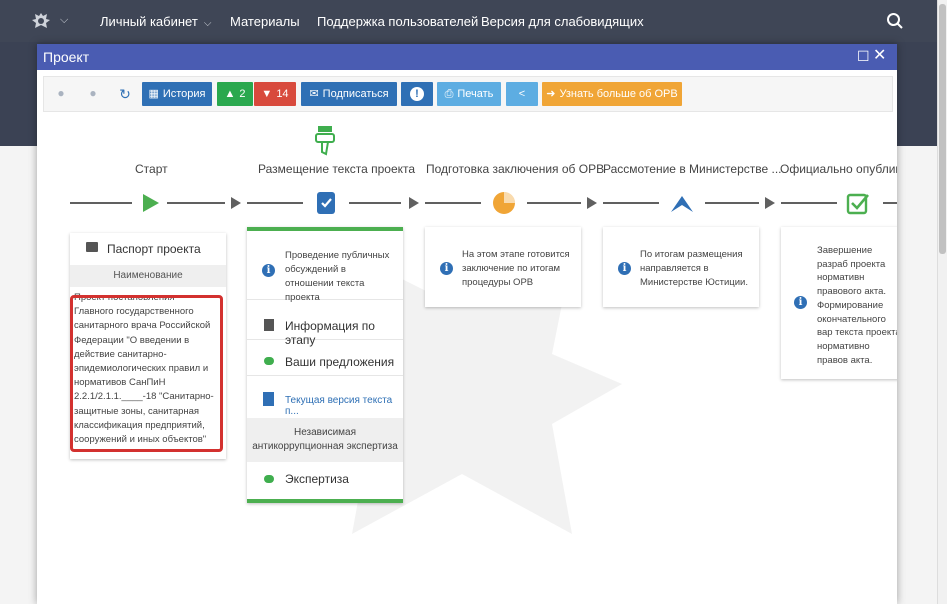  I want to click on stage-label-published: Официально опубликов, so click(838, 169).